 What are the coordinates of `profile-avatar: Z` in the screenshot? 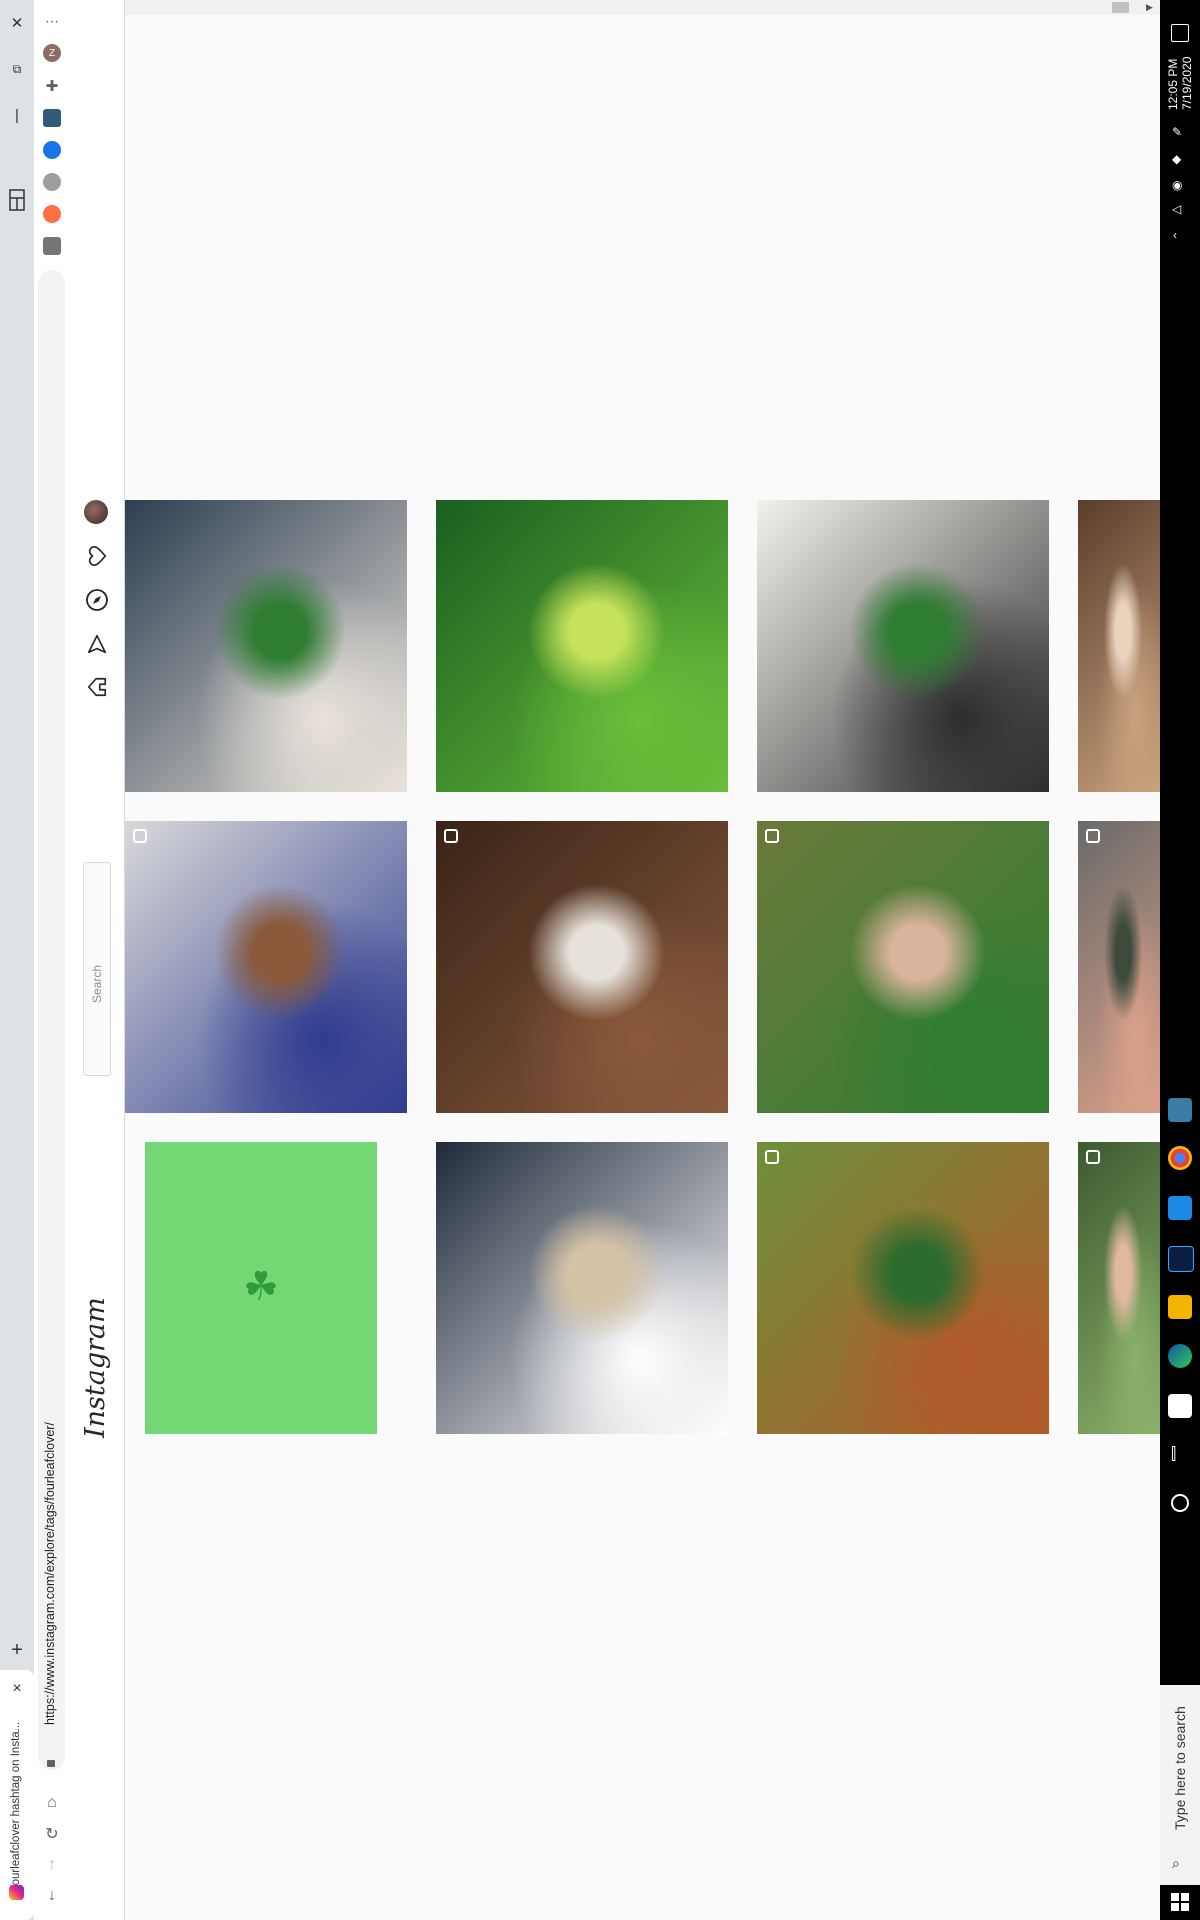 It's located at (52, 53).